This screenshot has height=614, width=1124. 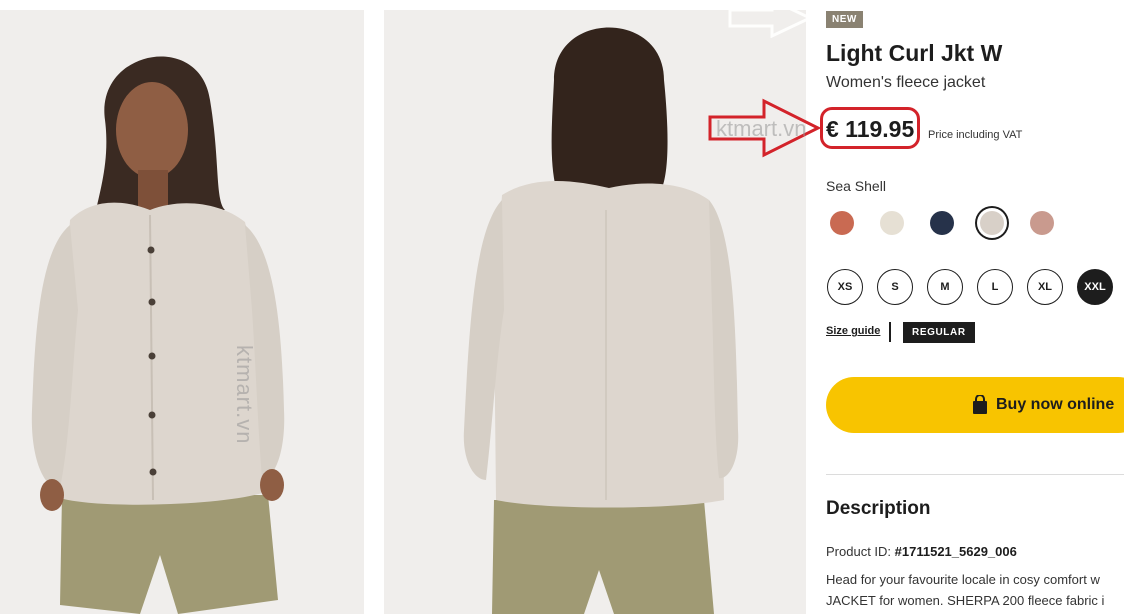 I want to click on fit-badge: REGULAR, so click(x=939, y=332).